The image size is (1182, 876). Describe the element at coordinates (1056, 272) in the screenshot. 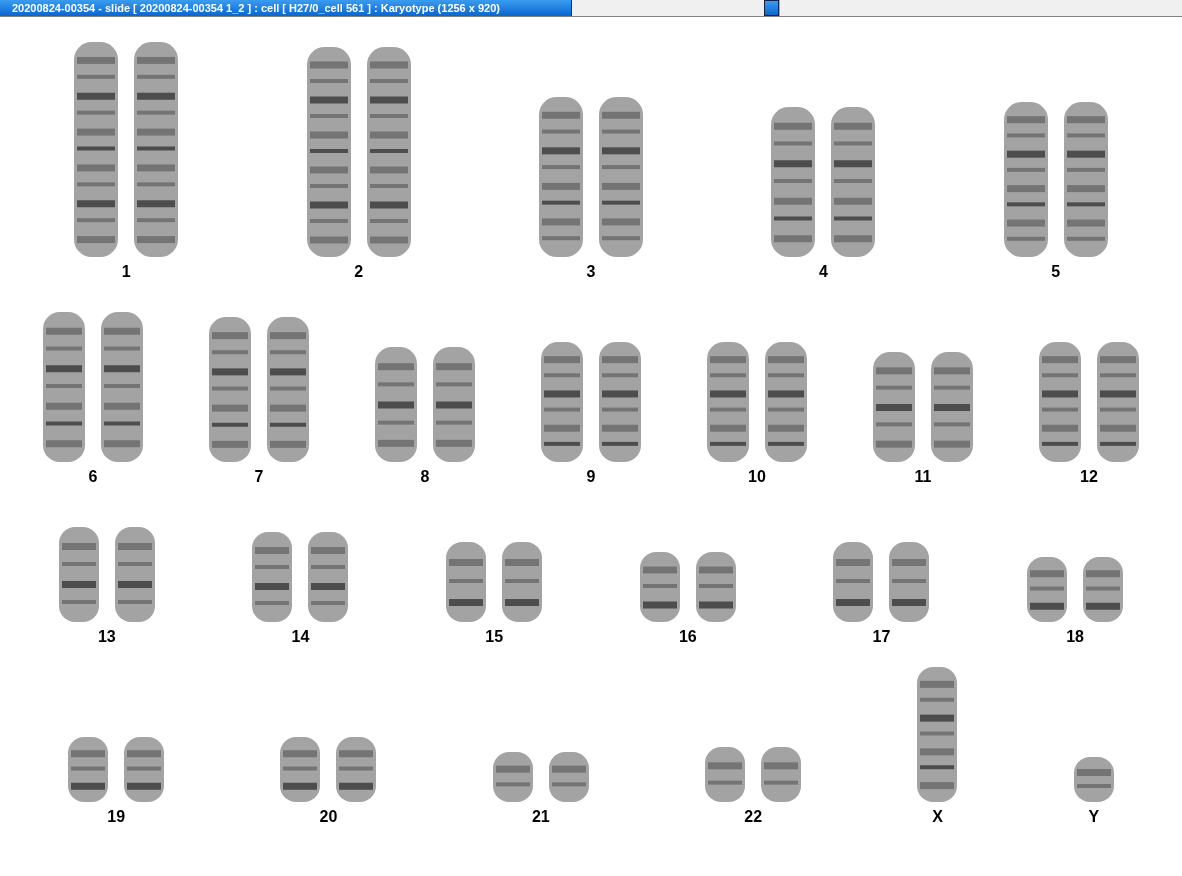

I see `chromosome-label: 5` at that location.